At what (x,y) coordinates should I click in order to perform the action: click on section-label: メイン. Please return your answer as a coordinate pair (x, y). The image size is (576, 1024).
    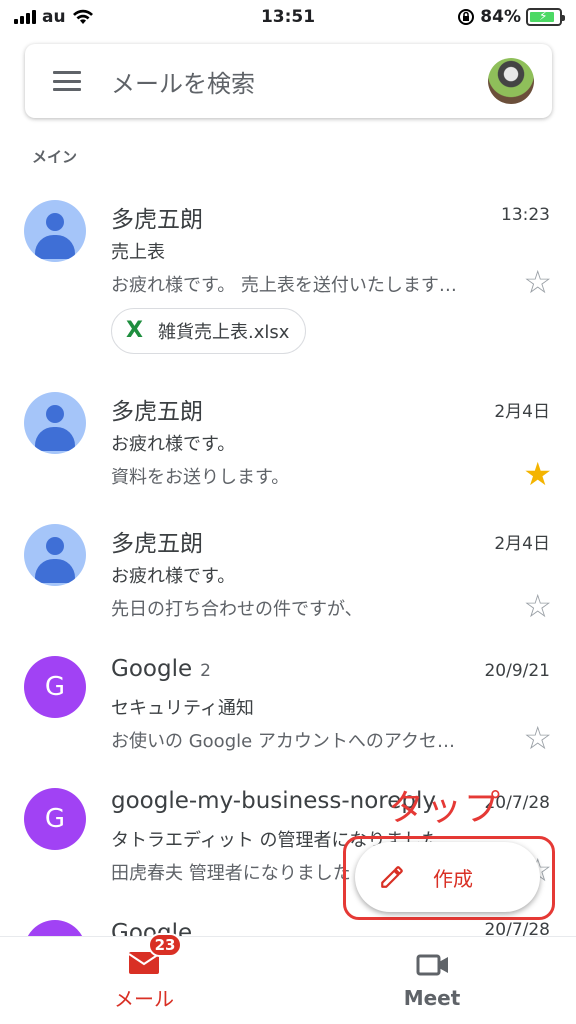
    Looking at the image, I should click on (55, 157).